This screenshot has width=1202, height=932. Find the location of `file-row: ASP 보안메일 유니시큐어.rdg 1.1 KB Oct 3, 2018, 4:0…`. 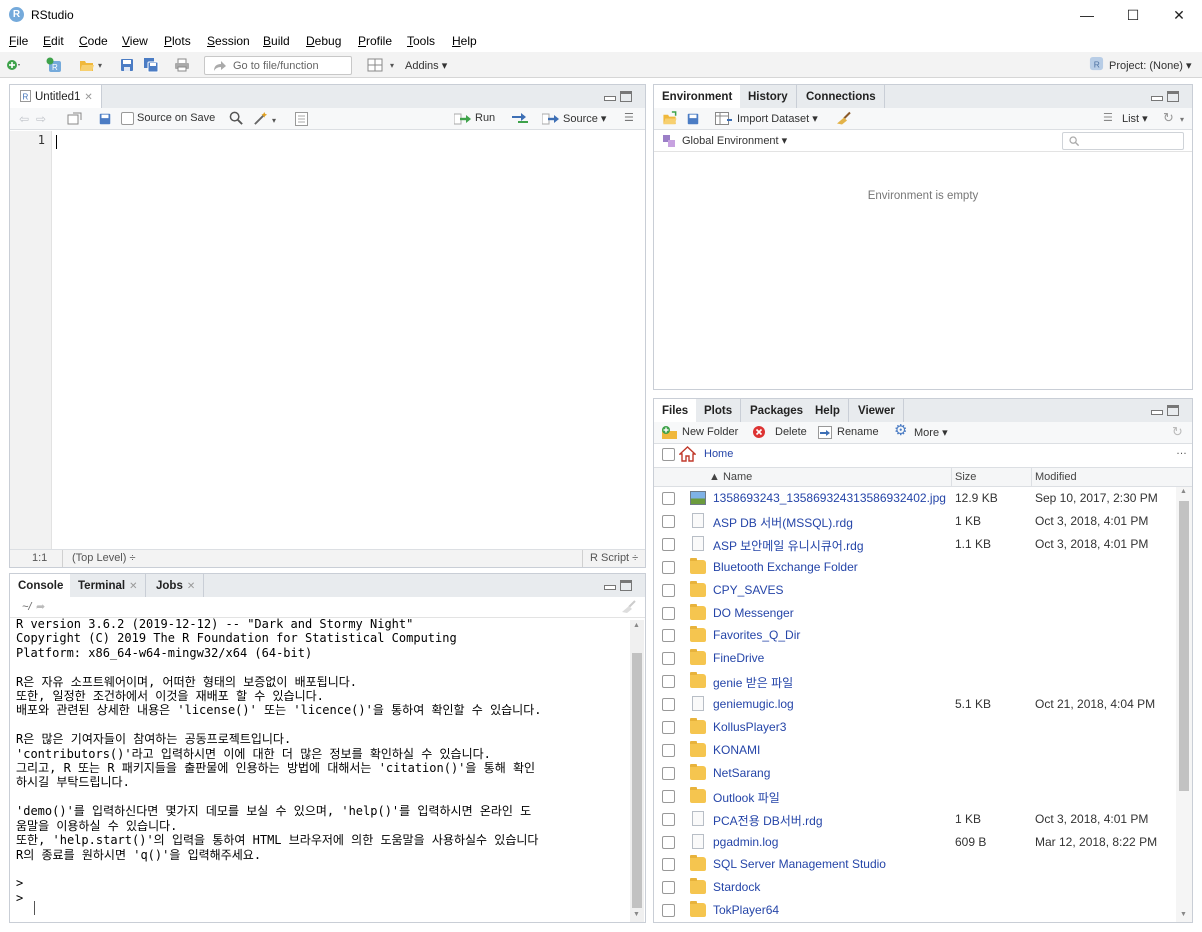

file-row: ASP 보안메일 유니시큐어.rdg 1.1 KB Oct 3, 2018, 4:0… is located at coordinates (915, 544).